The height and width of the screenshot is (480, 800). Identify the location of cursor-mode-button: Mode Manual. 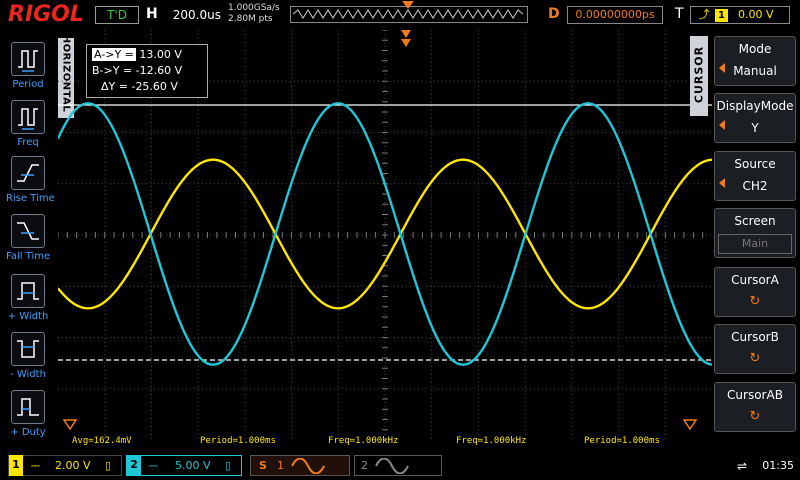
(755, 61).